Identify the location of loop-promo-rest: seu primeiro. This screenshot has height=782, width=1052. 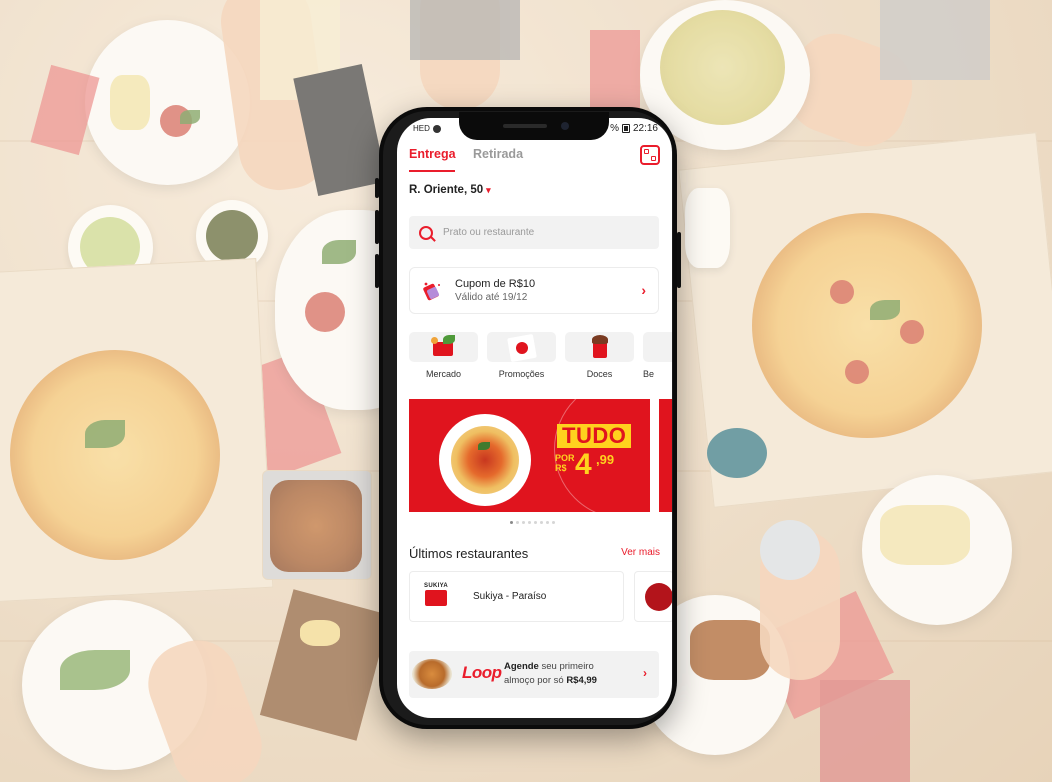
(566, 666).